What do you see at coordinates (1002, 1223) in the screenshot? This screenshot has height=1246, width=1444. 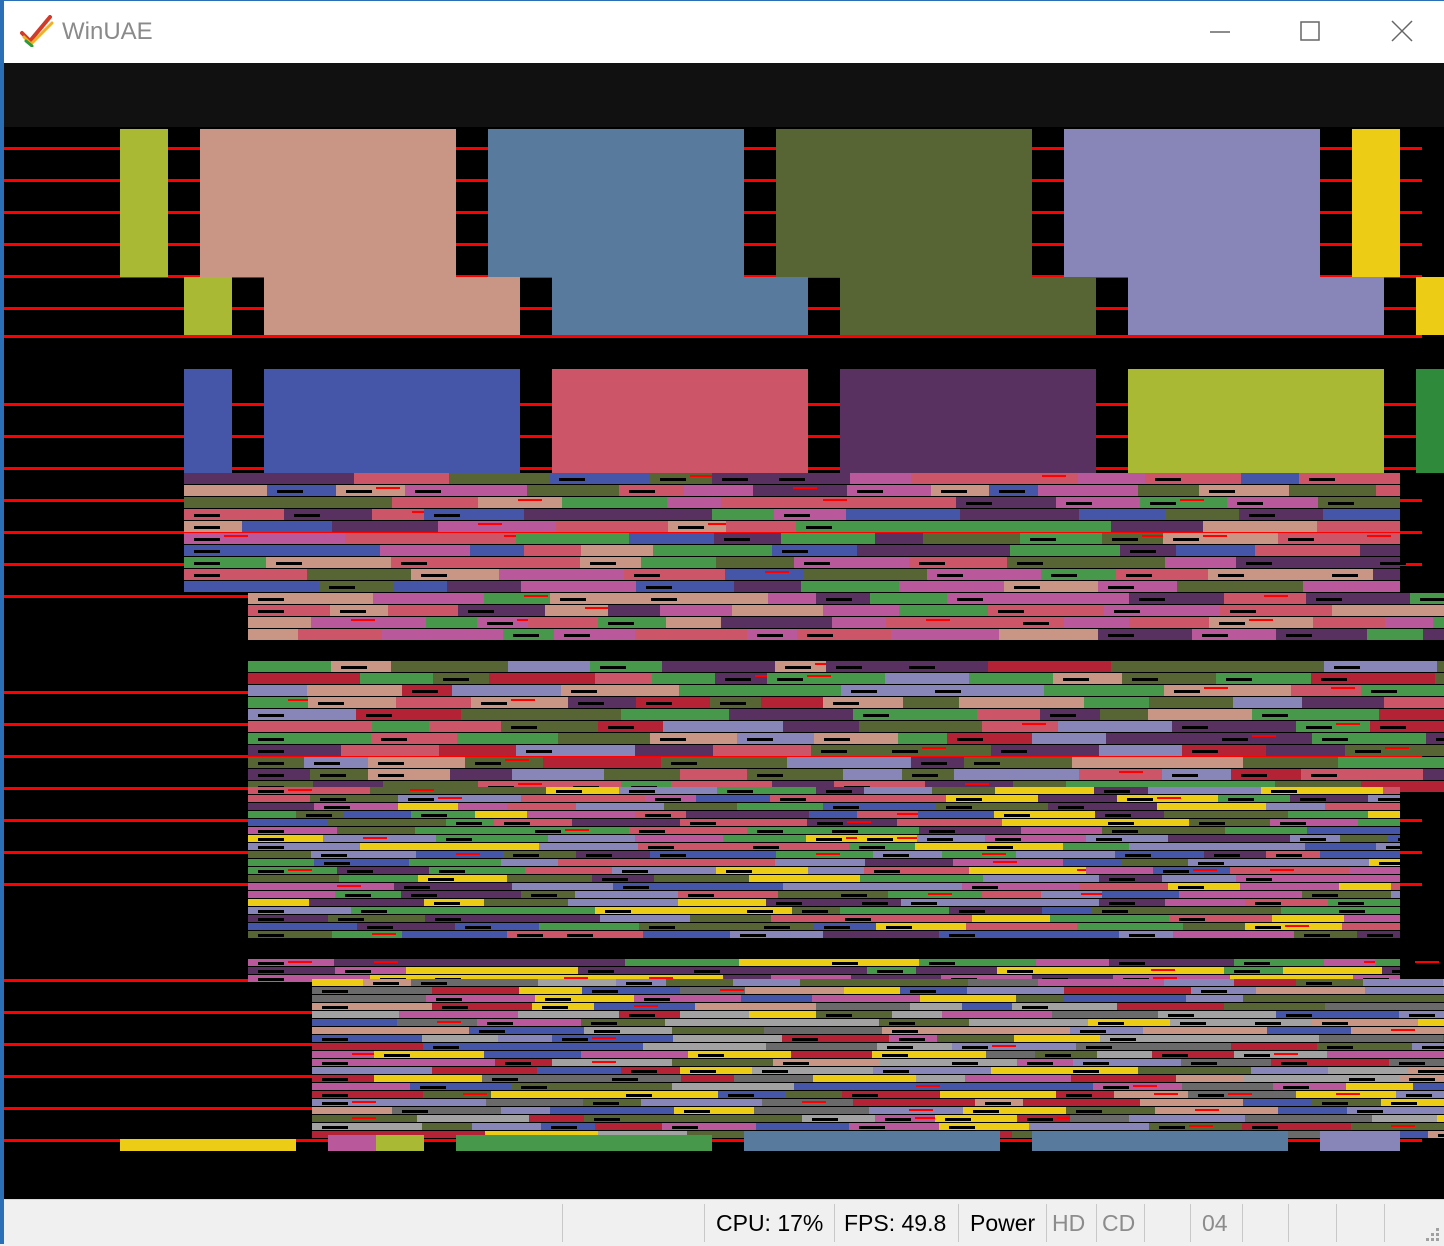 I see `power-led: Power` at bounding box center [1002, 1223].